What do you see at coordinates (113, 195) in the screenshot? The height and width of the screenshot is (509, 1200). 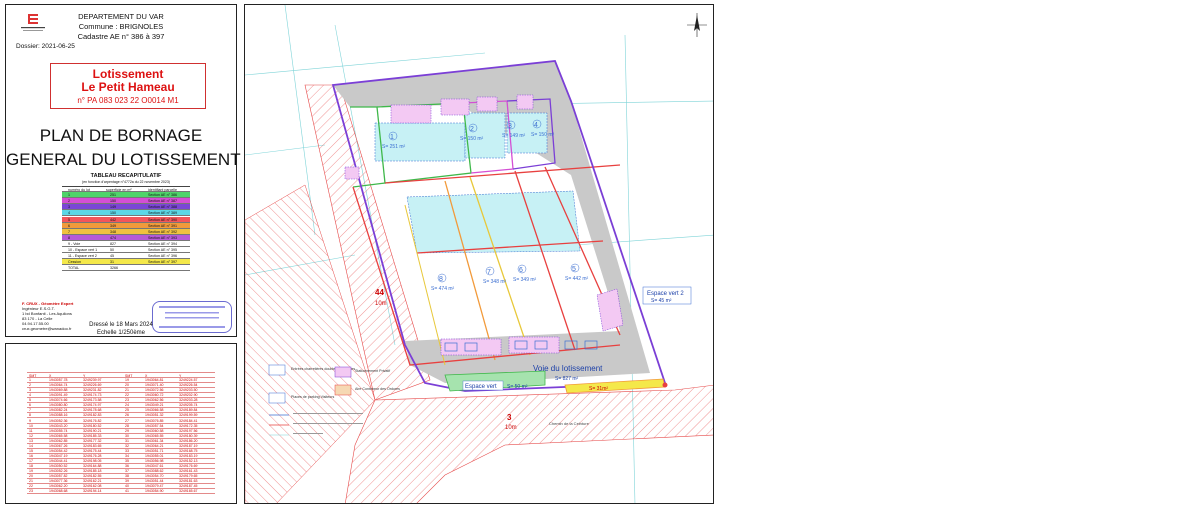 I see `recap-cell-area: 251` at bounding box center [113, 195].